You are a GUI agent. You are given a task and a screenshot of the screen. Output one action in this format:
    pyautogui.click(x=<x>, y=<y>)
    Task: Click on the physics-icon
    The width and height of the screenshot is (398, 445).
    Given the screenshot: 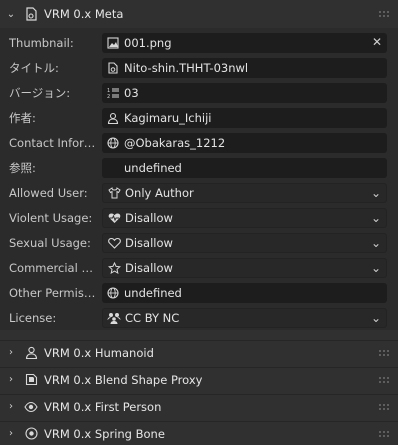 What is the action you would take?
    pyautogui.click(x=31, y=434)
    